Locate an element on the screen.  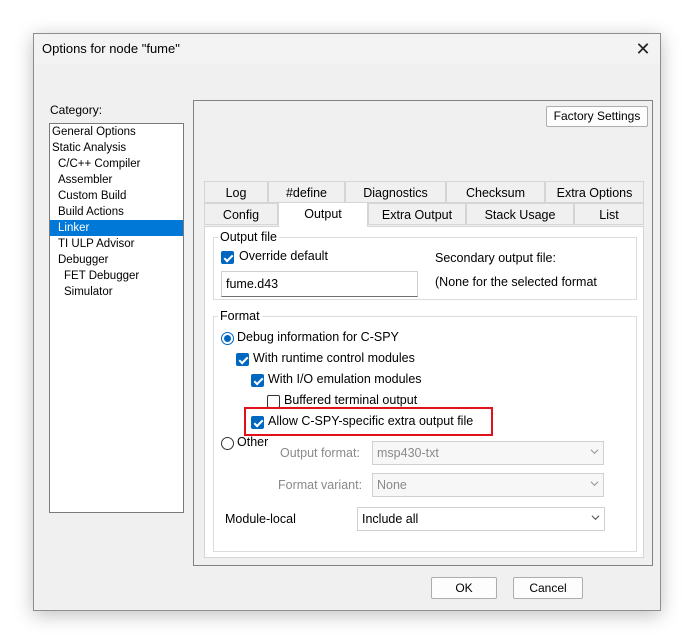
secondary-output-label: Secondary output file: is located at coordinates (495, 258).